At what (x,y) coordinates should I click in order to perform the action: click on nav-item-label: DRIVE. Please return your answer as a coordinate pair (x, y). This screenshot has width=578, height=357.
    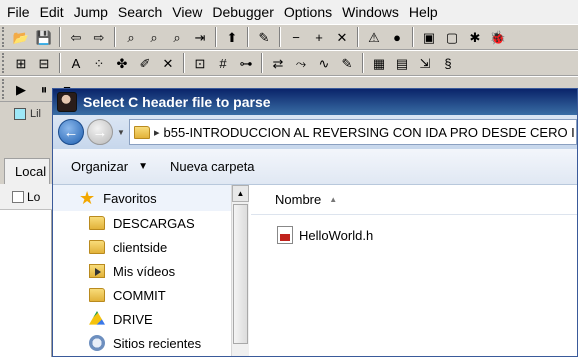
    Looking at the image, I should click on (133, 319).